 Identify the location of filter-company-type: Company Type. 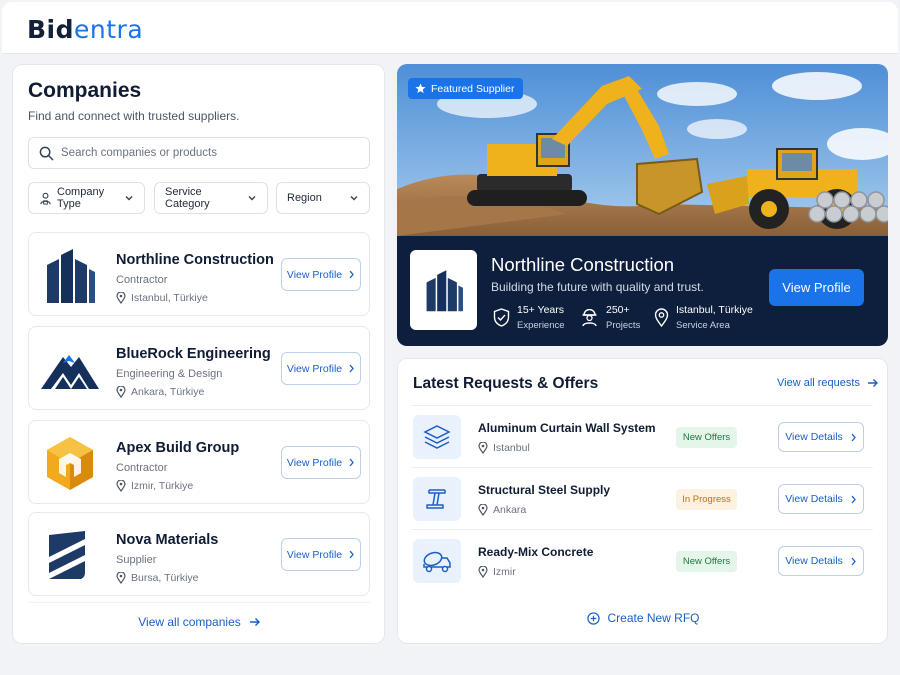
(86, 198).